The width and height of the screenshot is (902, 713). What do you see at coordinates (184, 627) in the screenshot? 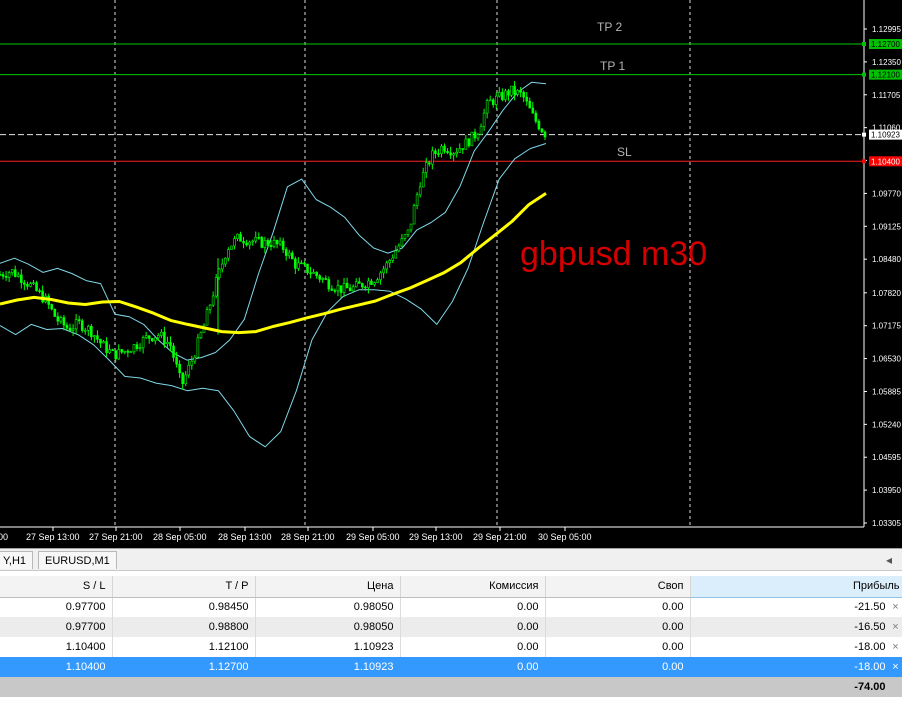
I see `cell-tp: 0.98800` at bounding box center [184, 627].